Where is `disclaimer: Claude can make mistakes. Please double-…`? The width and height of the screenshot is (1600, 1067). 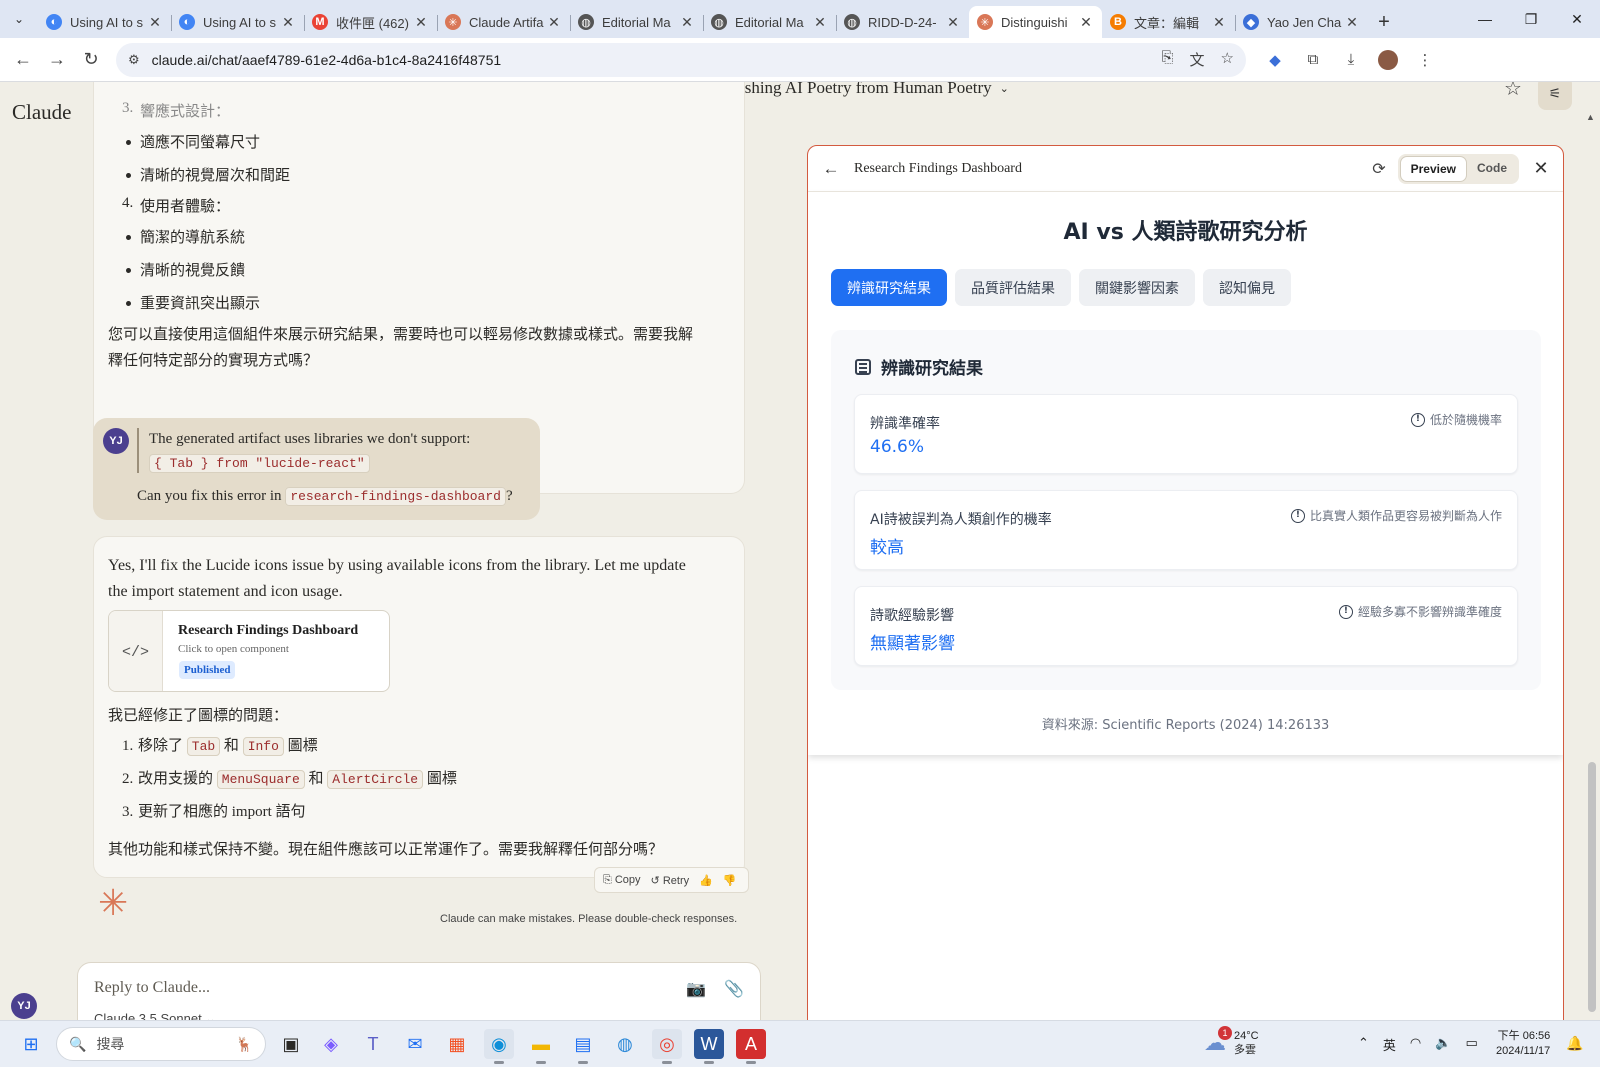
disclaimer: Claude can make mistakes. Please double-… is located at coordinates (589, 919).